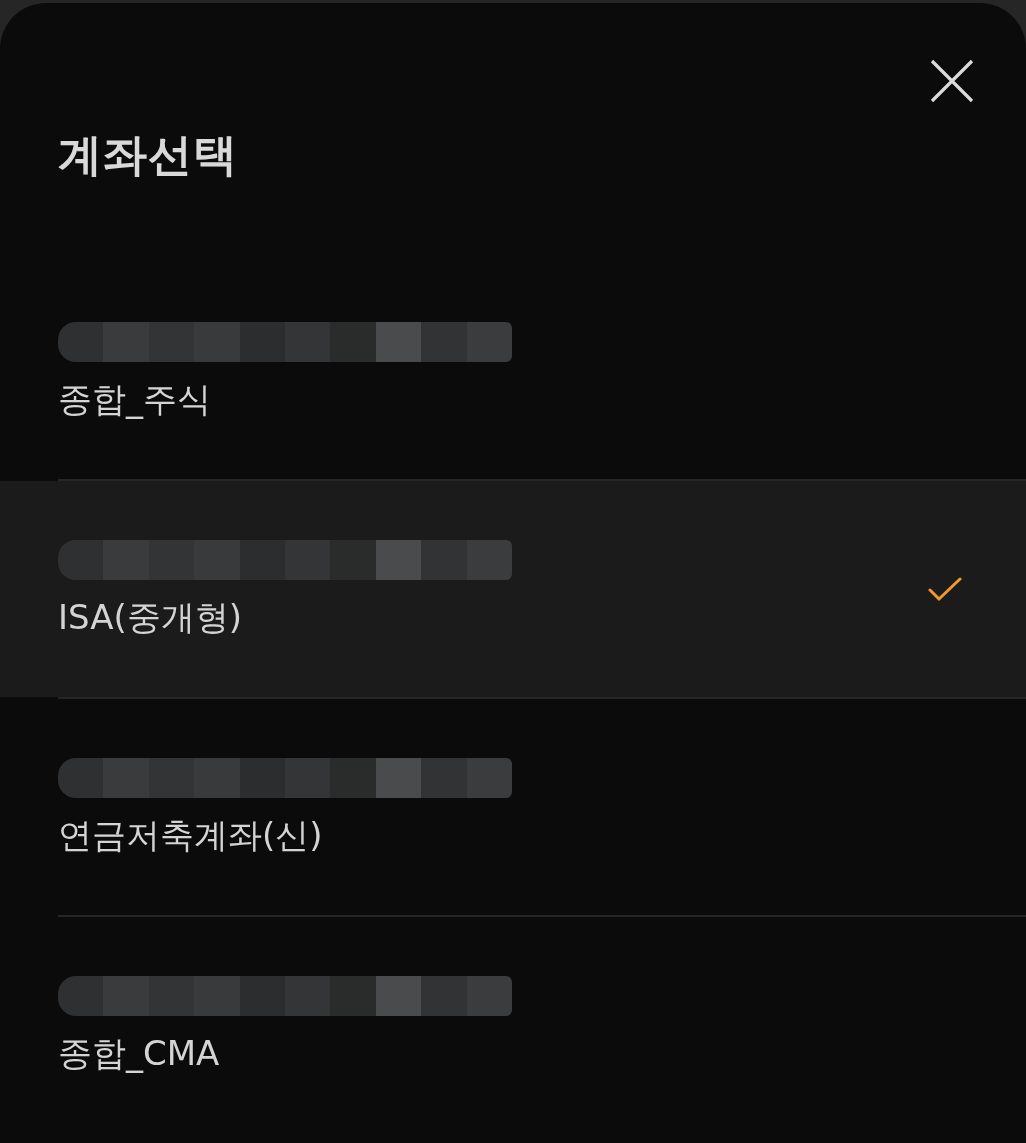 Image resolution: width=1026 pixels, height=1143 pixels. What do you see at coordinates (952, 81) in the screenshot?
I see `close-icon` at bounding box center [952, 81].